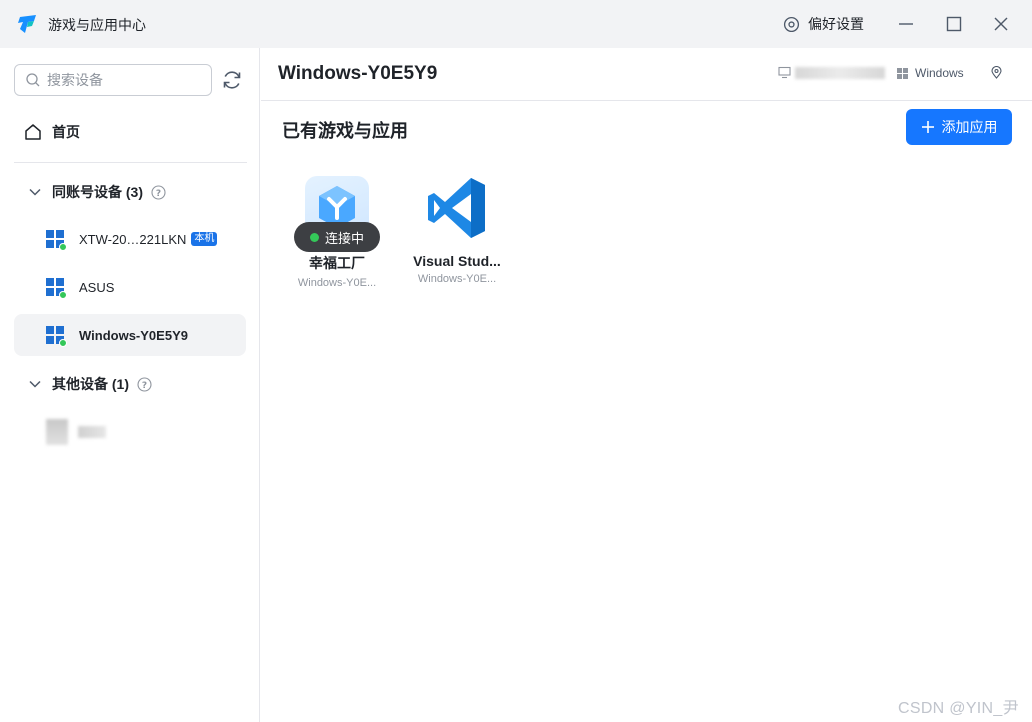 This screenshot has width=1032, height=722. I want to click on sidebar-divider, so click(130, 162).